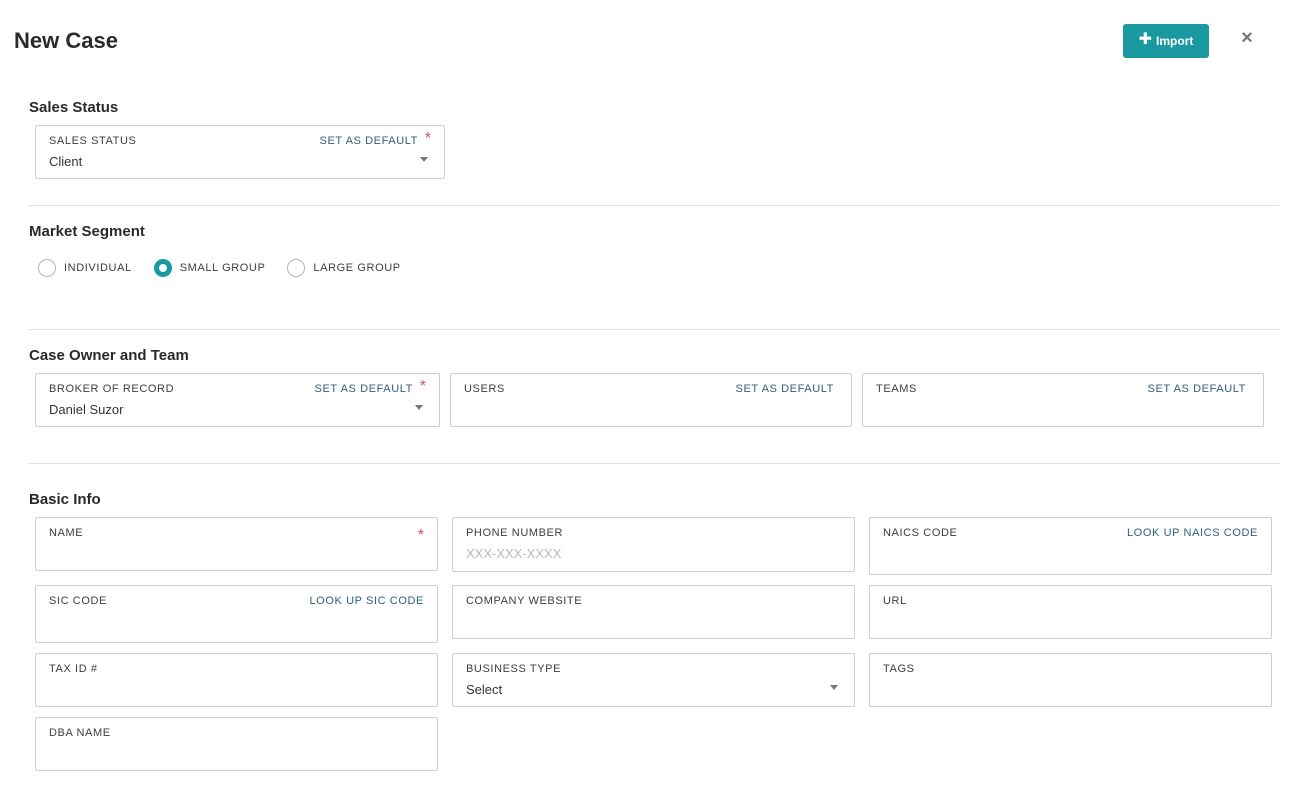 This screenshot has height=789, width=1291. What do you see at coordinates (222, 268) in the screenshot?
I see `radio-label-small-group: SMALL GROUP` at bounding box center [222, 268].